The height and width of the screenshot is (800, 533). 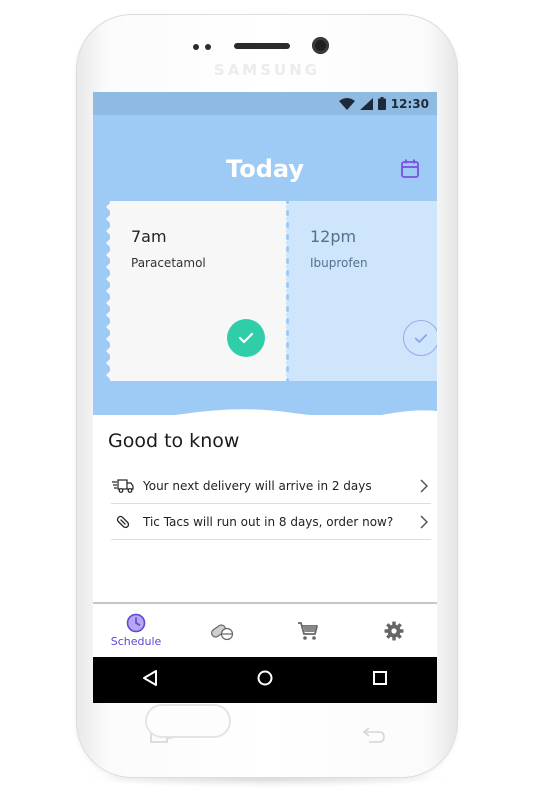 What do you see at coordinates (366, 103) in the screenshot?
I see `cellular-signal-icon` at bounding box center [366, 103].